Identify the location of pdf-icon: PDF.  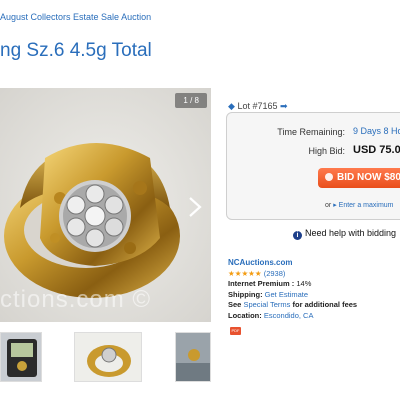
(235, 331).